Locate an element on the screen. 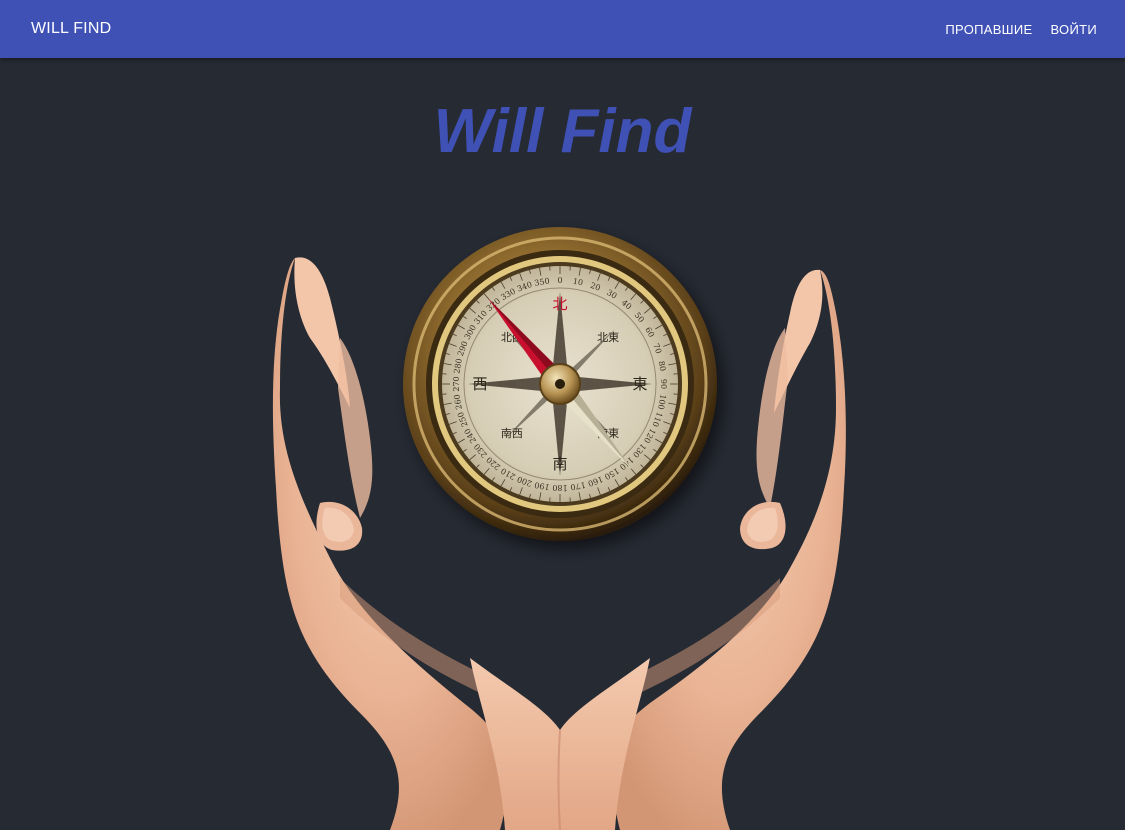 The width and height of the screenshot is (1125, 830). compass-glyph: 南 is located at coordinates (559, 464).